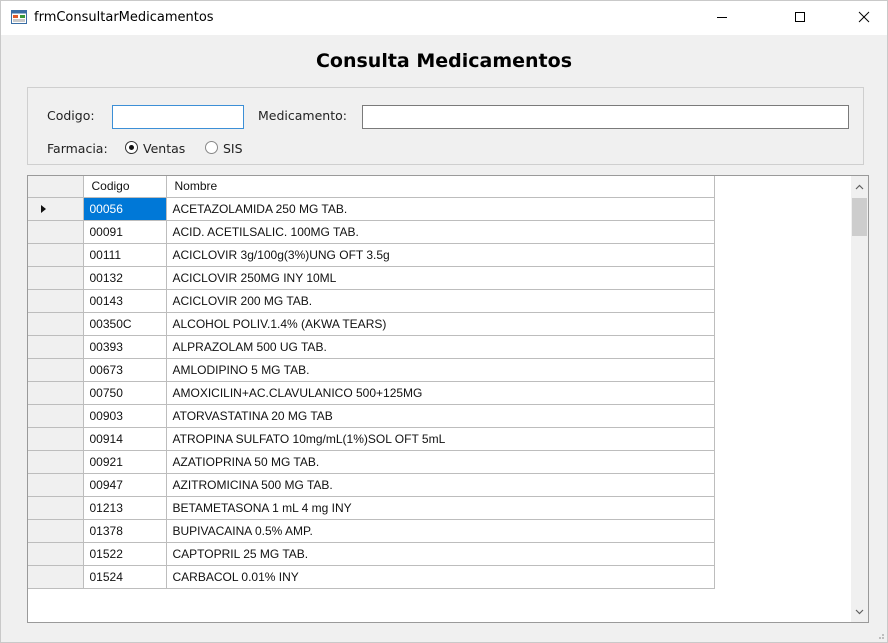  I want to click on table-row: 01524 CARBACOL 0.01% INY, so click(371, 576).